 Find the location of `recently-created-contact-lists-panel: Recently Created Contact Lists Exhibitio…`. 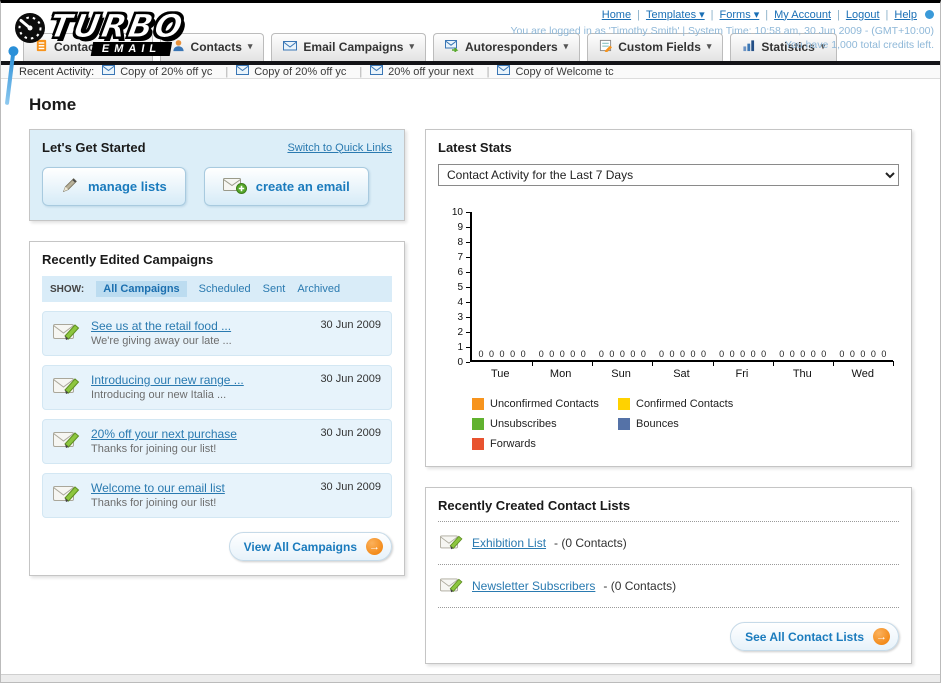

recently-created-contact-lists-panel: Recently Created Contact Lists Exhibitio… is located at coordinates (668, 575).